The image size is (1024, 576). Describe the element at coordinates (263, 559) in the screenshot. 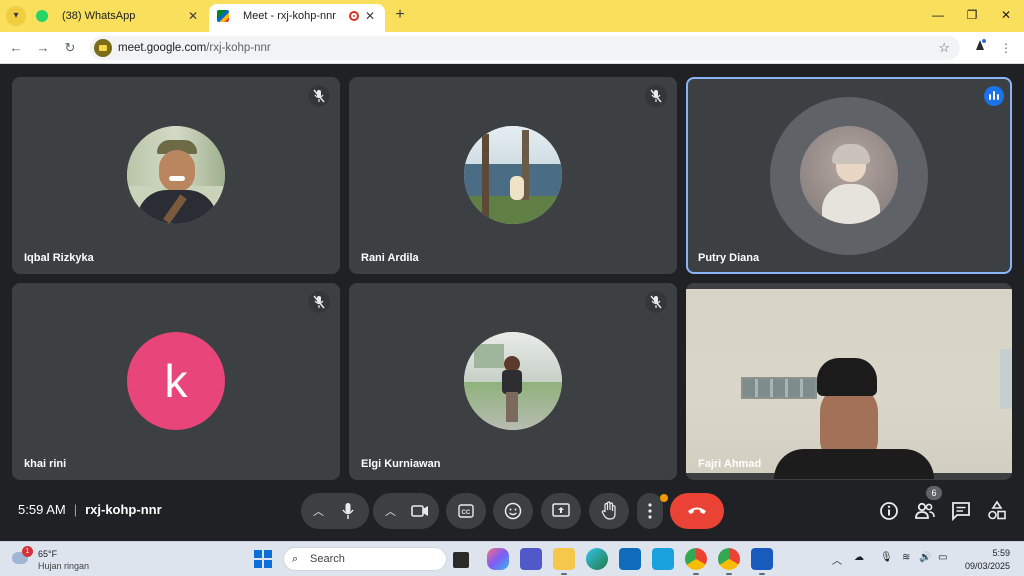

I see `windows-start-icon` at that location.